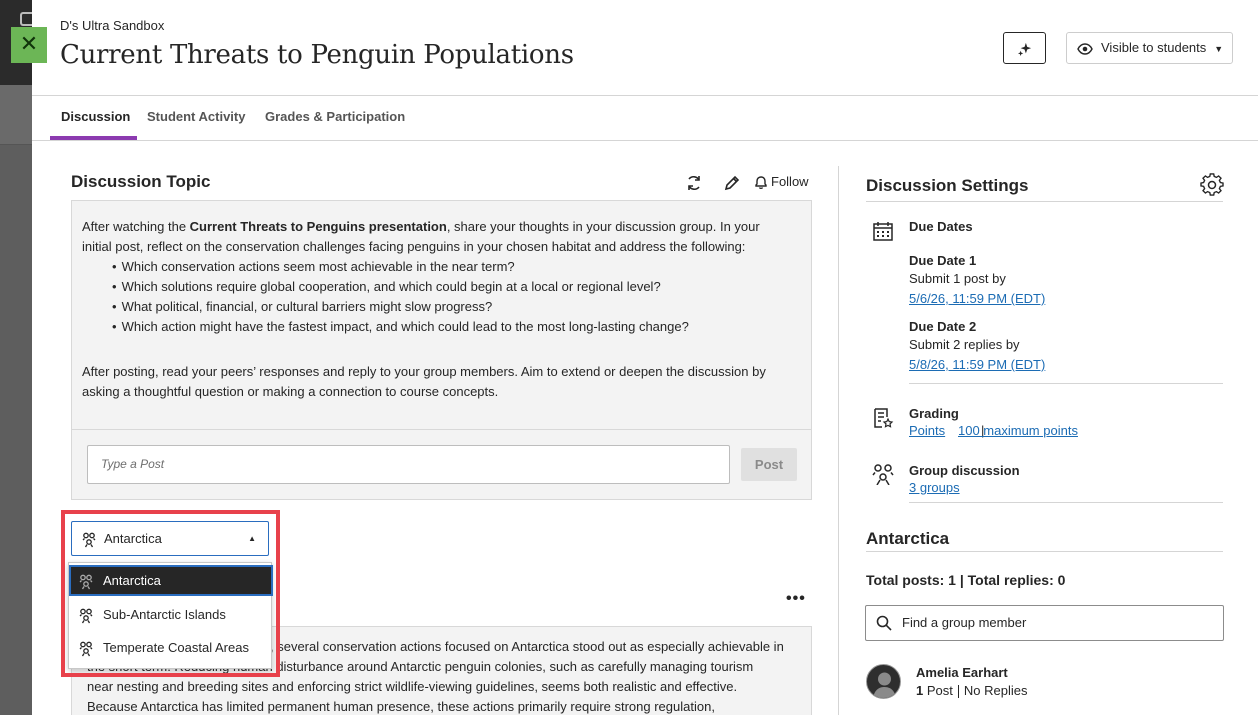 This screenshot has height=715, width=1258. Describe the element at coordinates (26, 19) in the screenshot. I see `background-home-icon` at that location.